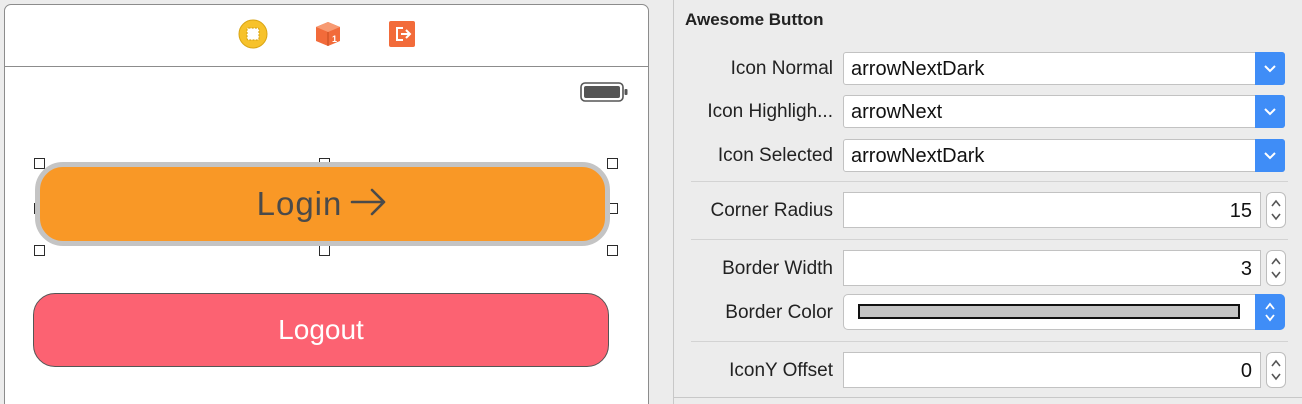 The height and width of the screenshot is (404, 1302). What do you see at coordinates (1052, 268) in the screenshot?
I see `border-width-field: 3` at bounding box center [1052, 268].